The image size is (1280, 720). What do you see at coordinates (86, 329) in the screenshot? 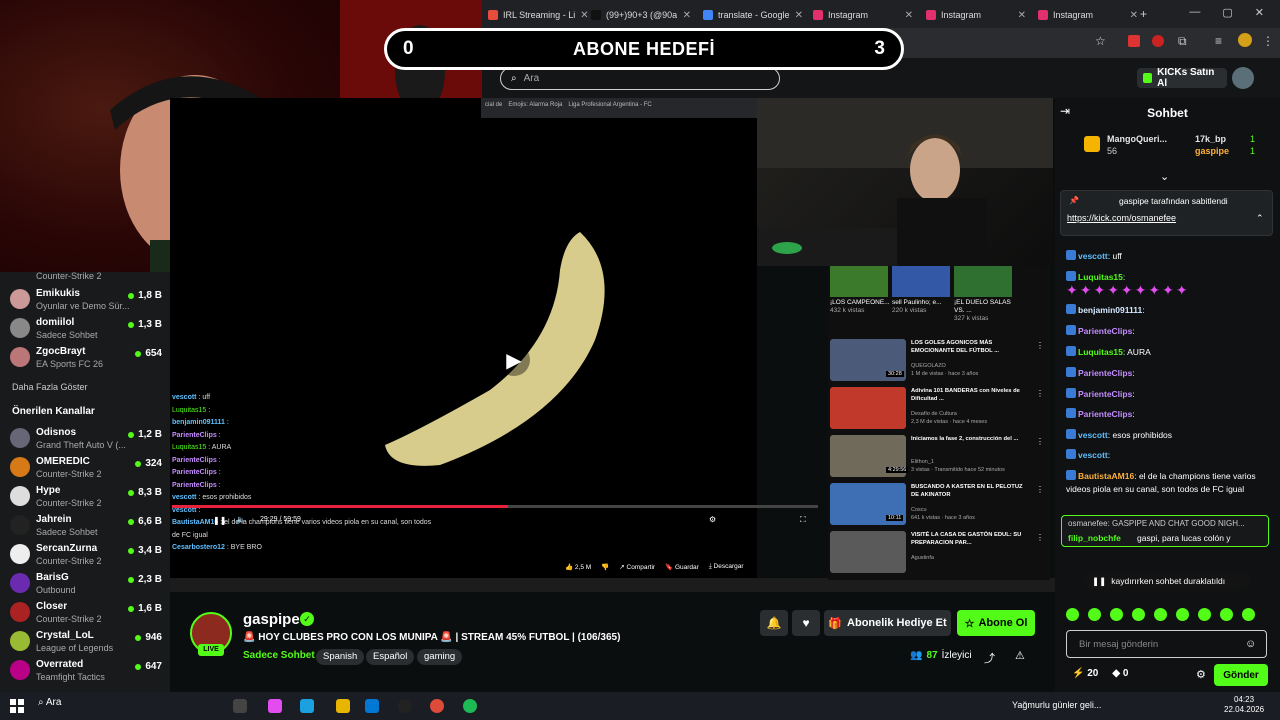
I see `sidebar-channel: domiilol Sadece Sohbet 1,3 B` at bounding box center [86, 329].